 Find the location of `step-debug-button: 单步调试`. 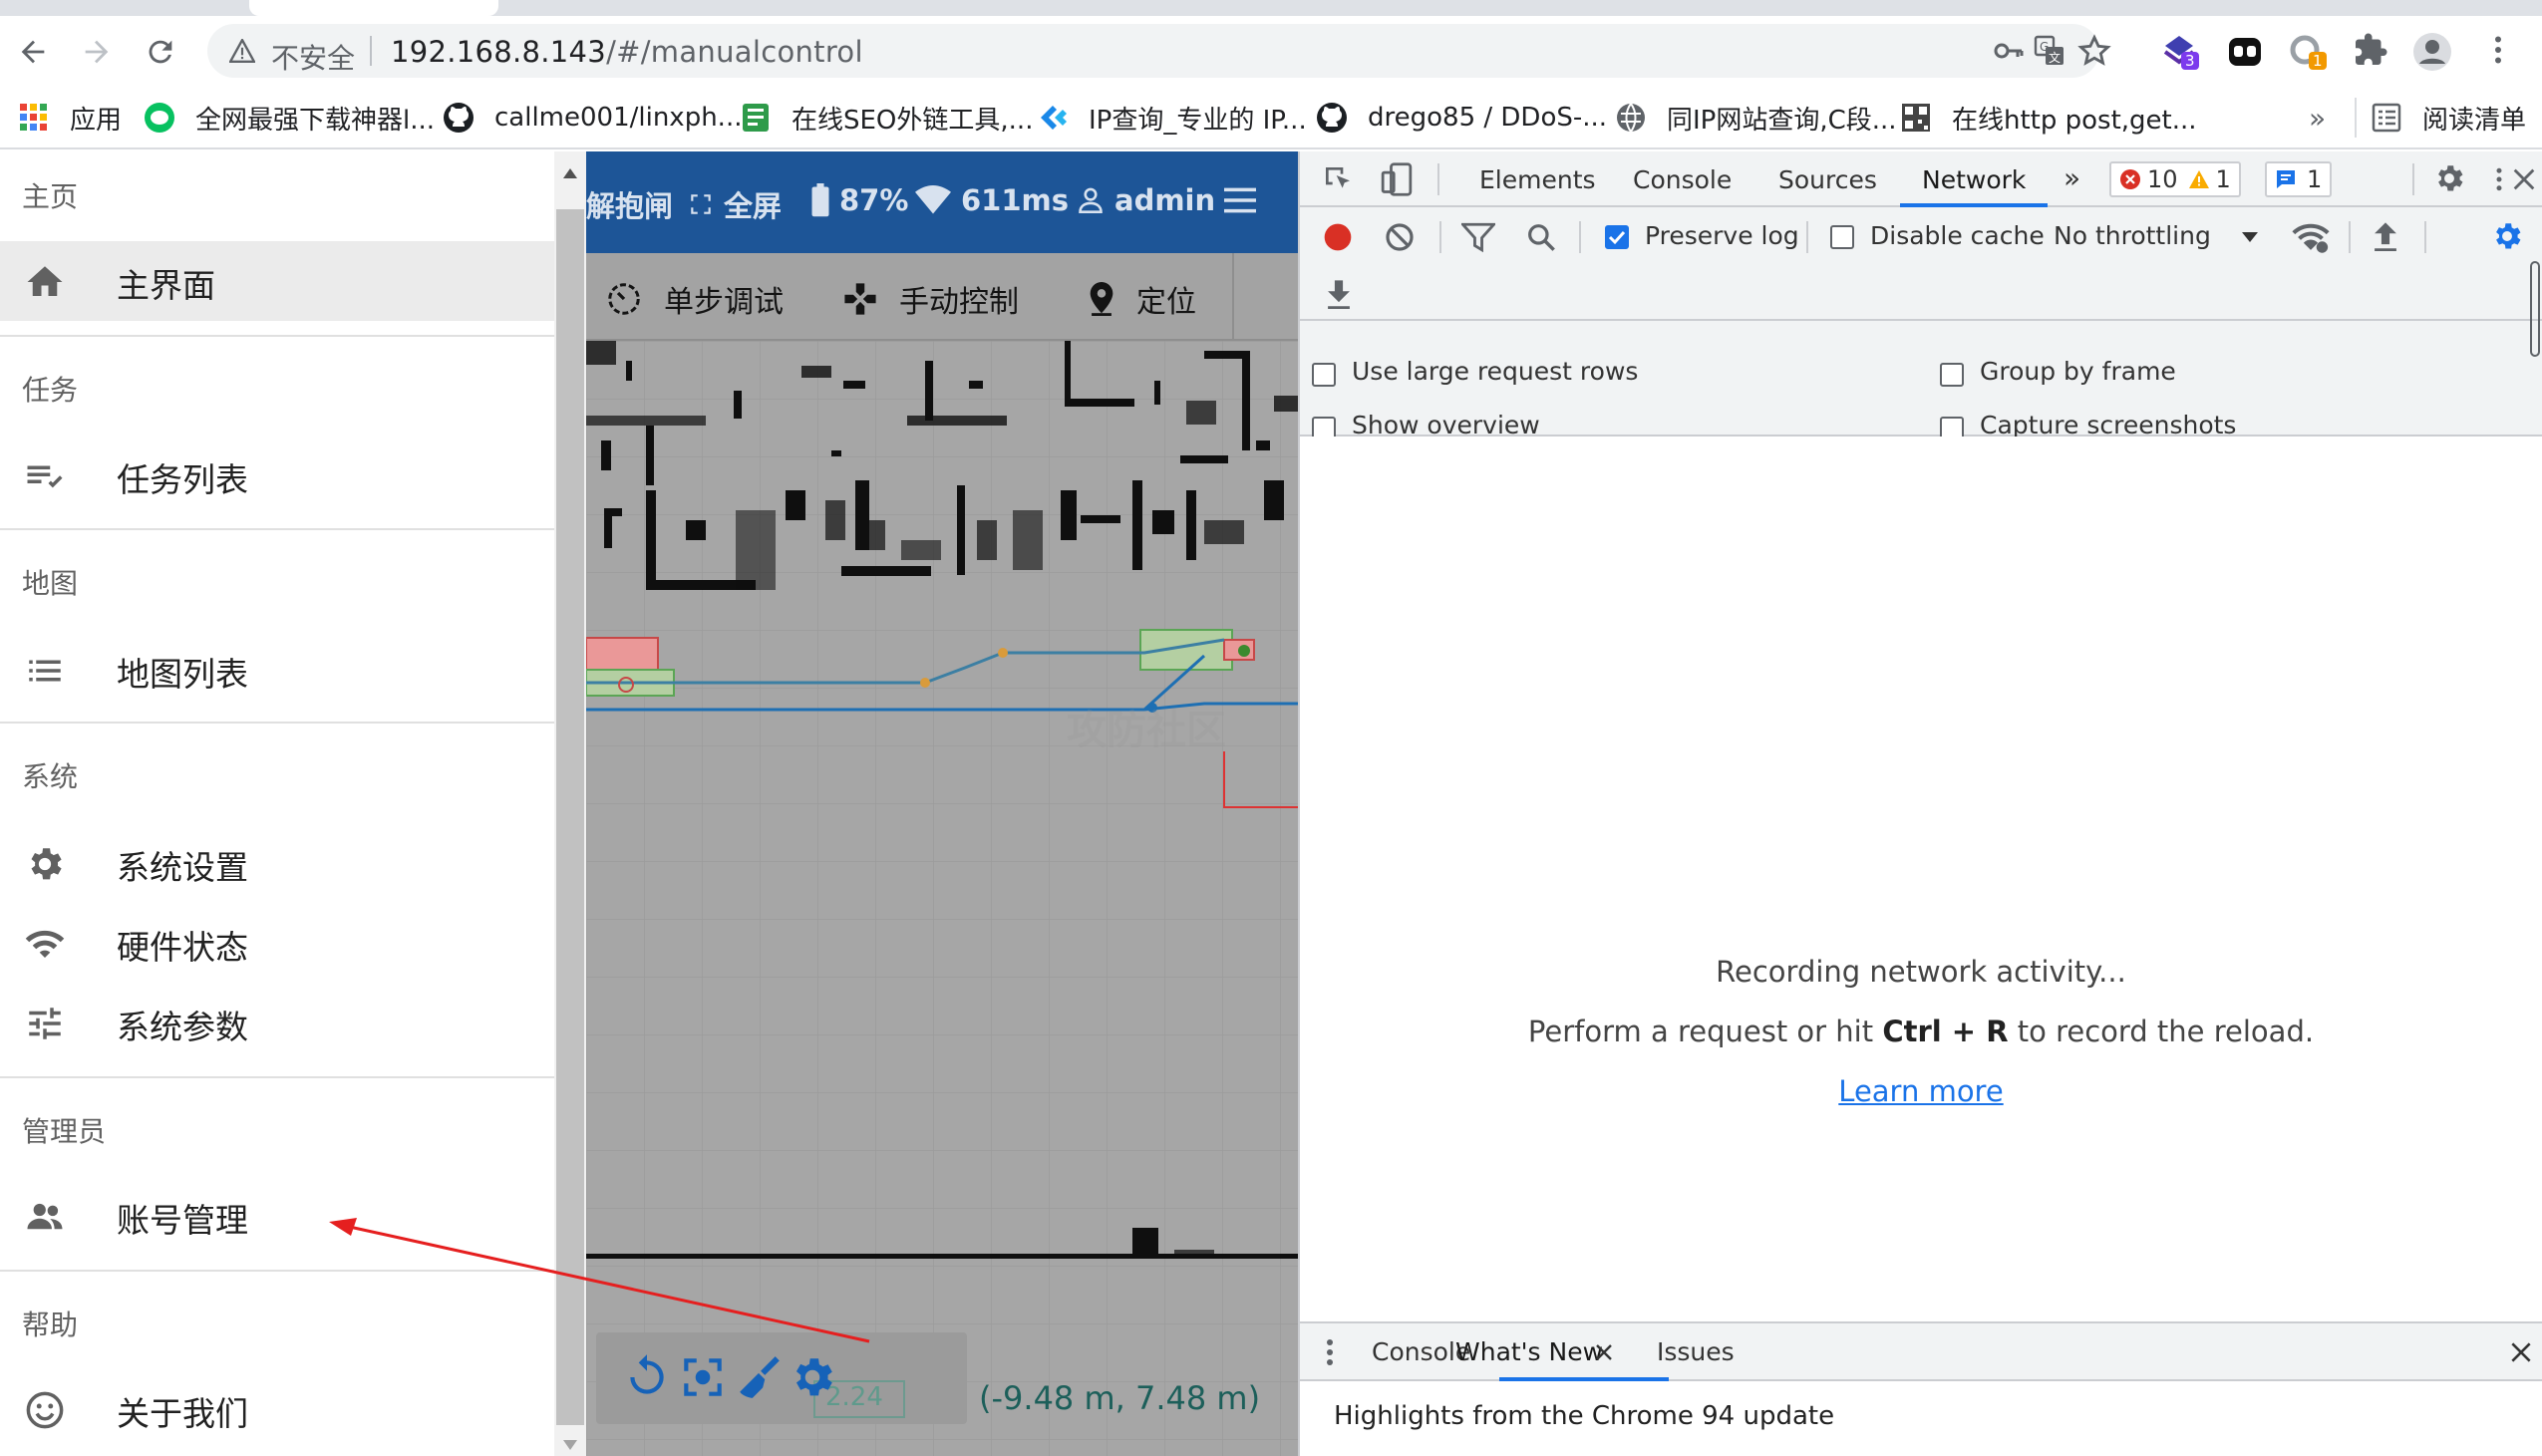

step-debug-button: 单步调试 is located at coordinates (695, 299).